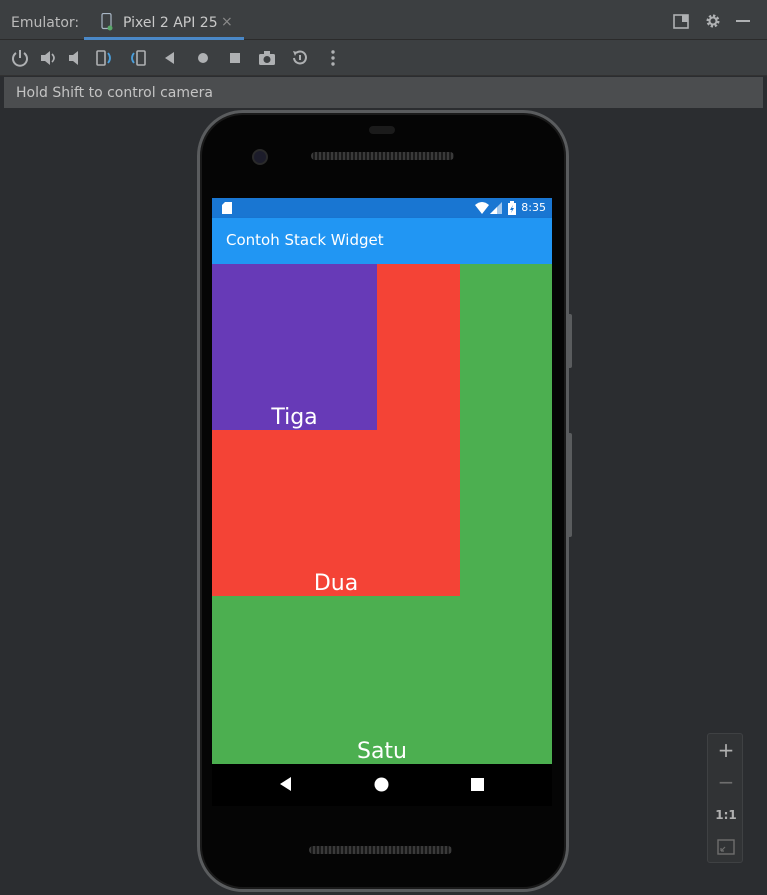  Describe the element at coordinates (107, 22) in the screenshot. I see `device-icon` at that location.